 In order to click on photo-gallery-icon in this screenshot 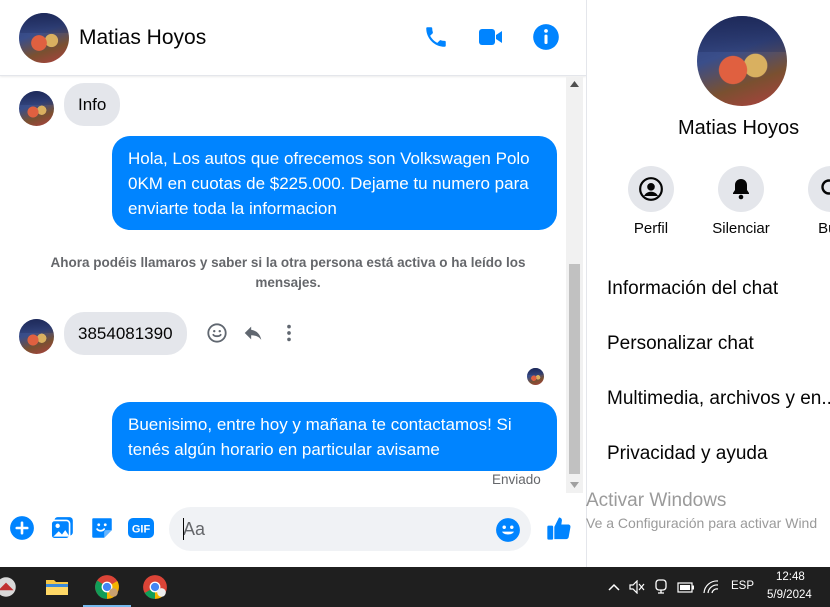, I will do `click(61, 528)`.